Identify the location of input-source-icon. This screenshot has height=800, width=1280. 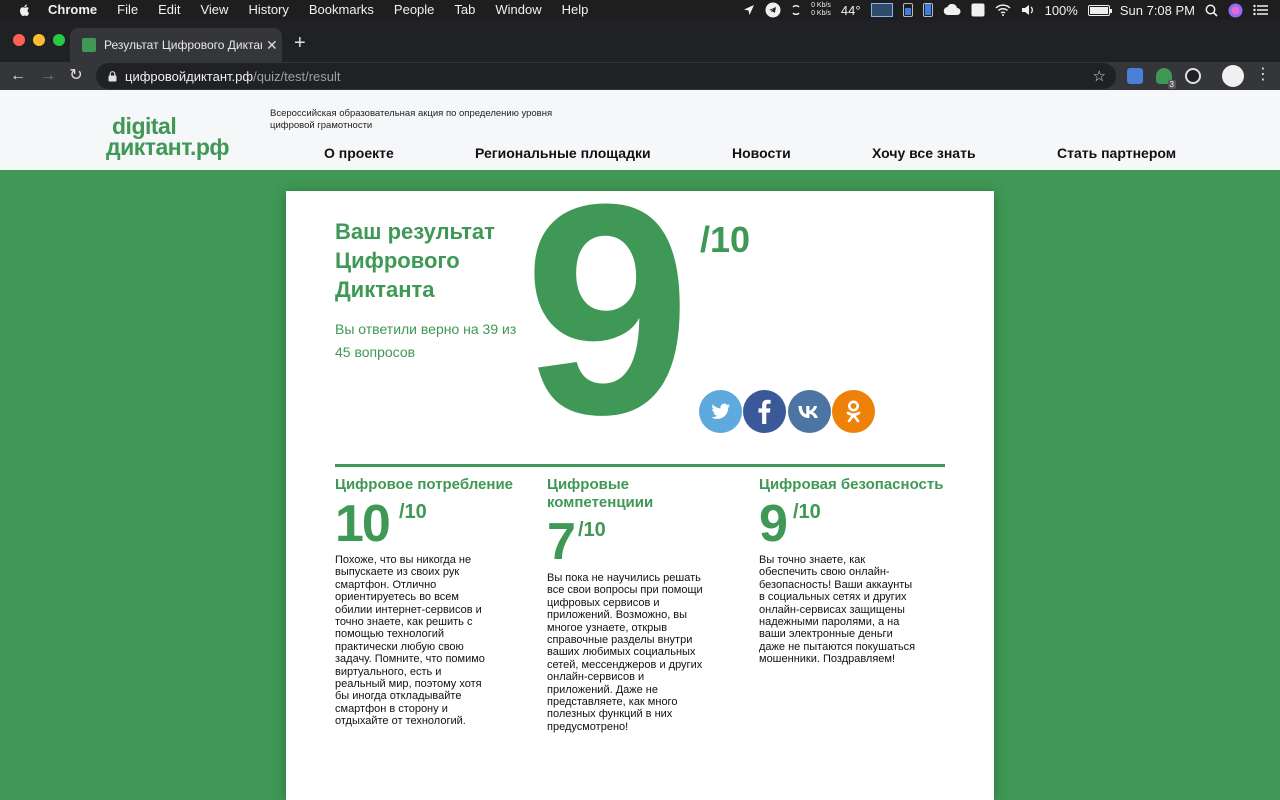
(978, 10).